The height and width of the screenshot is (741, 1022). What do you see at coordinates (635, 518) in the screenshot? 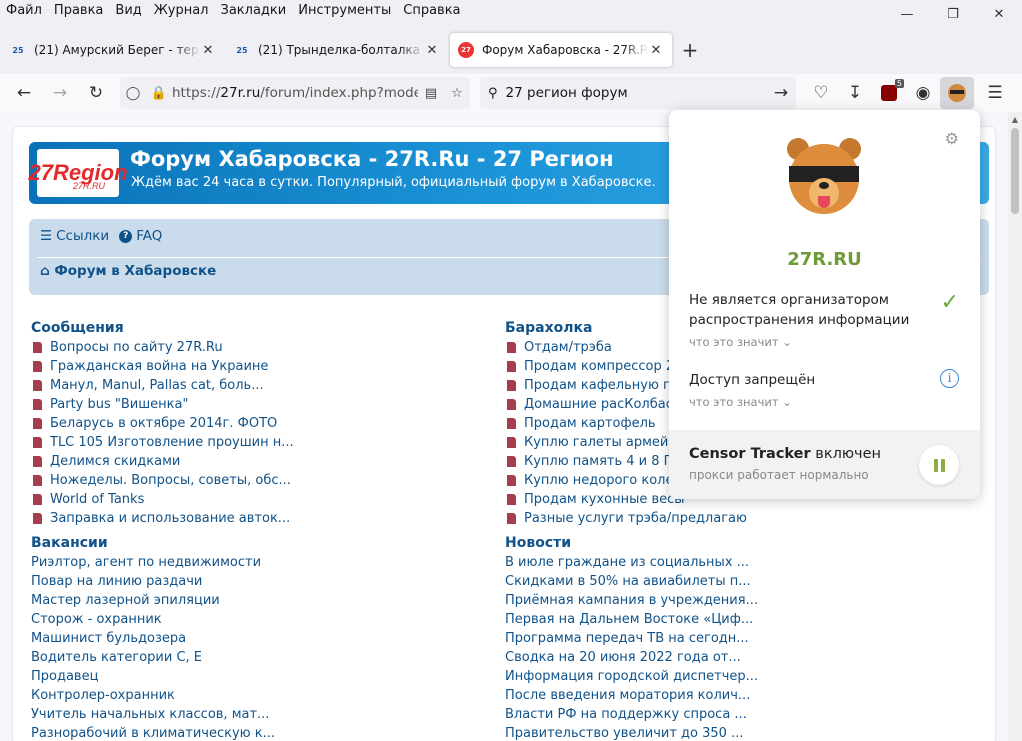
I see `topic-title: Разные услуги трэба/предлагаю` at bounding box center [635, 518].